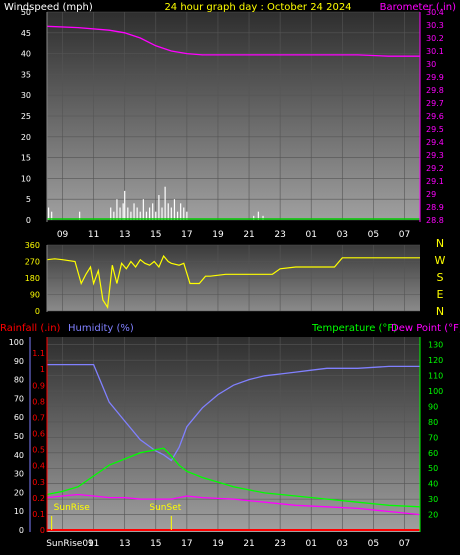  I want to click on baro-y-tick-label: 30, so click(431, 64).